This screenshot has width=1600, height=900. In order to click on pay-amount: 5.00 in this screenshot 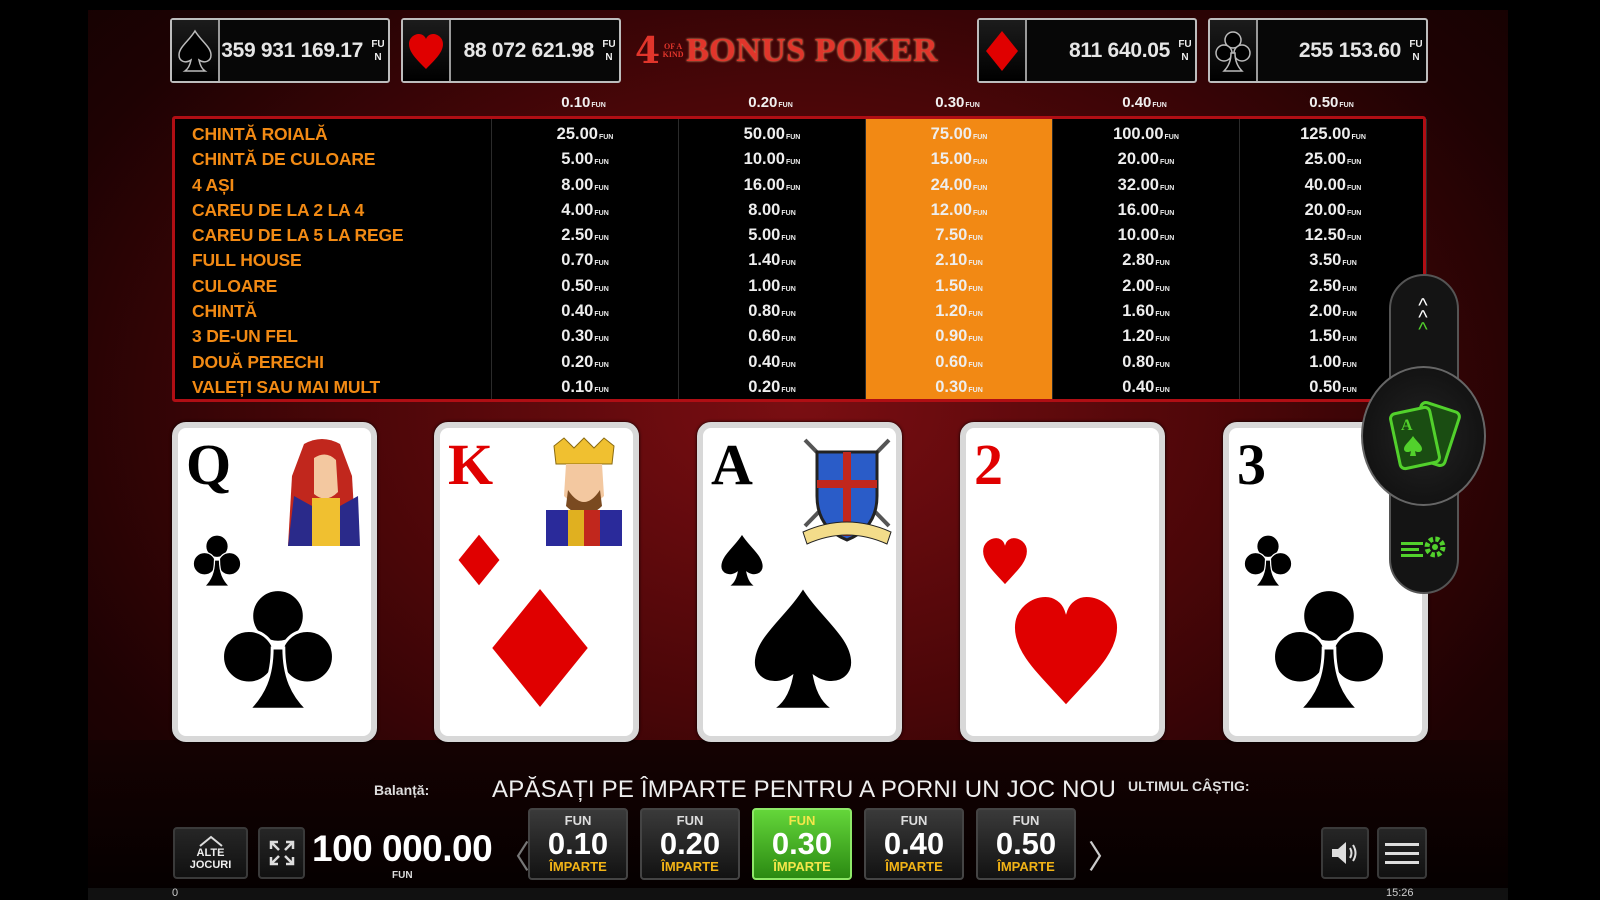, I will do `click(764, 235)`.